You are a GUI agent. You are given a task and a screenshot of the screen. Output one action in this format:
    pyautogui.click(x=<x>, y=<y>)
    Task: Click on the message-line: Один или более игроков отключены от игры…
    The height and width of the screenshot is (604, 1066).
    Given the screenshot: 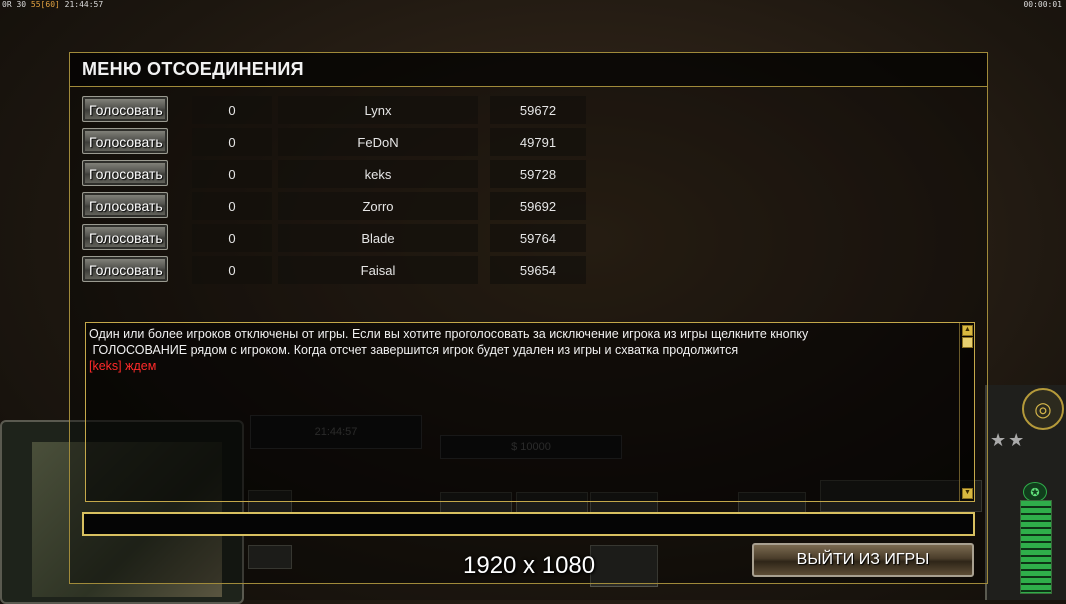 What is the action you would take?
    pyautogui.click(x=449, y=334)
    